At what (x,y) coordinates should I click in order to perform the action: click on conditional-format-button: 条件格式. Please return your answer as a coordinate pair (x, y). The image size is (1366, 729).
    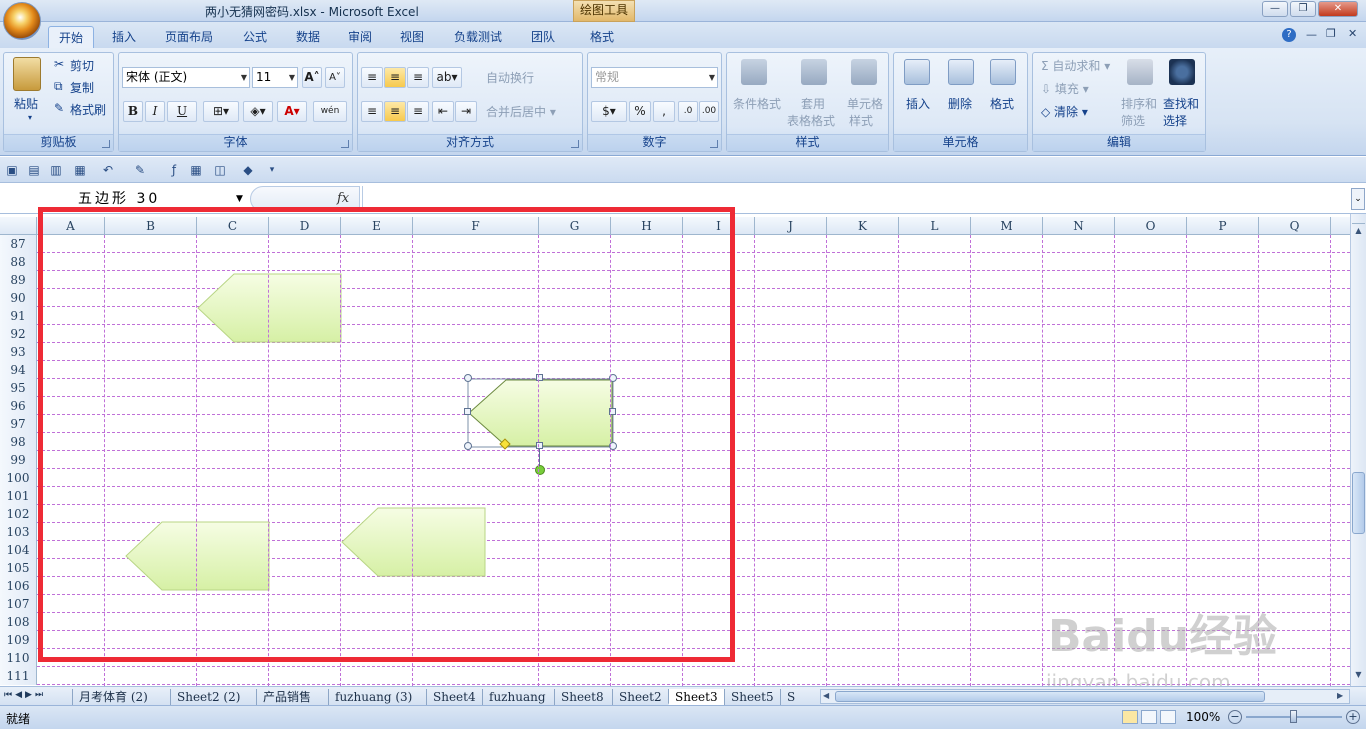
    Looking at the image, I should click on (757, 103).